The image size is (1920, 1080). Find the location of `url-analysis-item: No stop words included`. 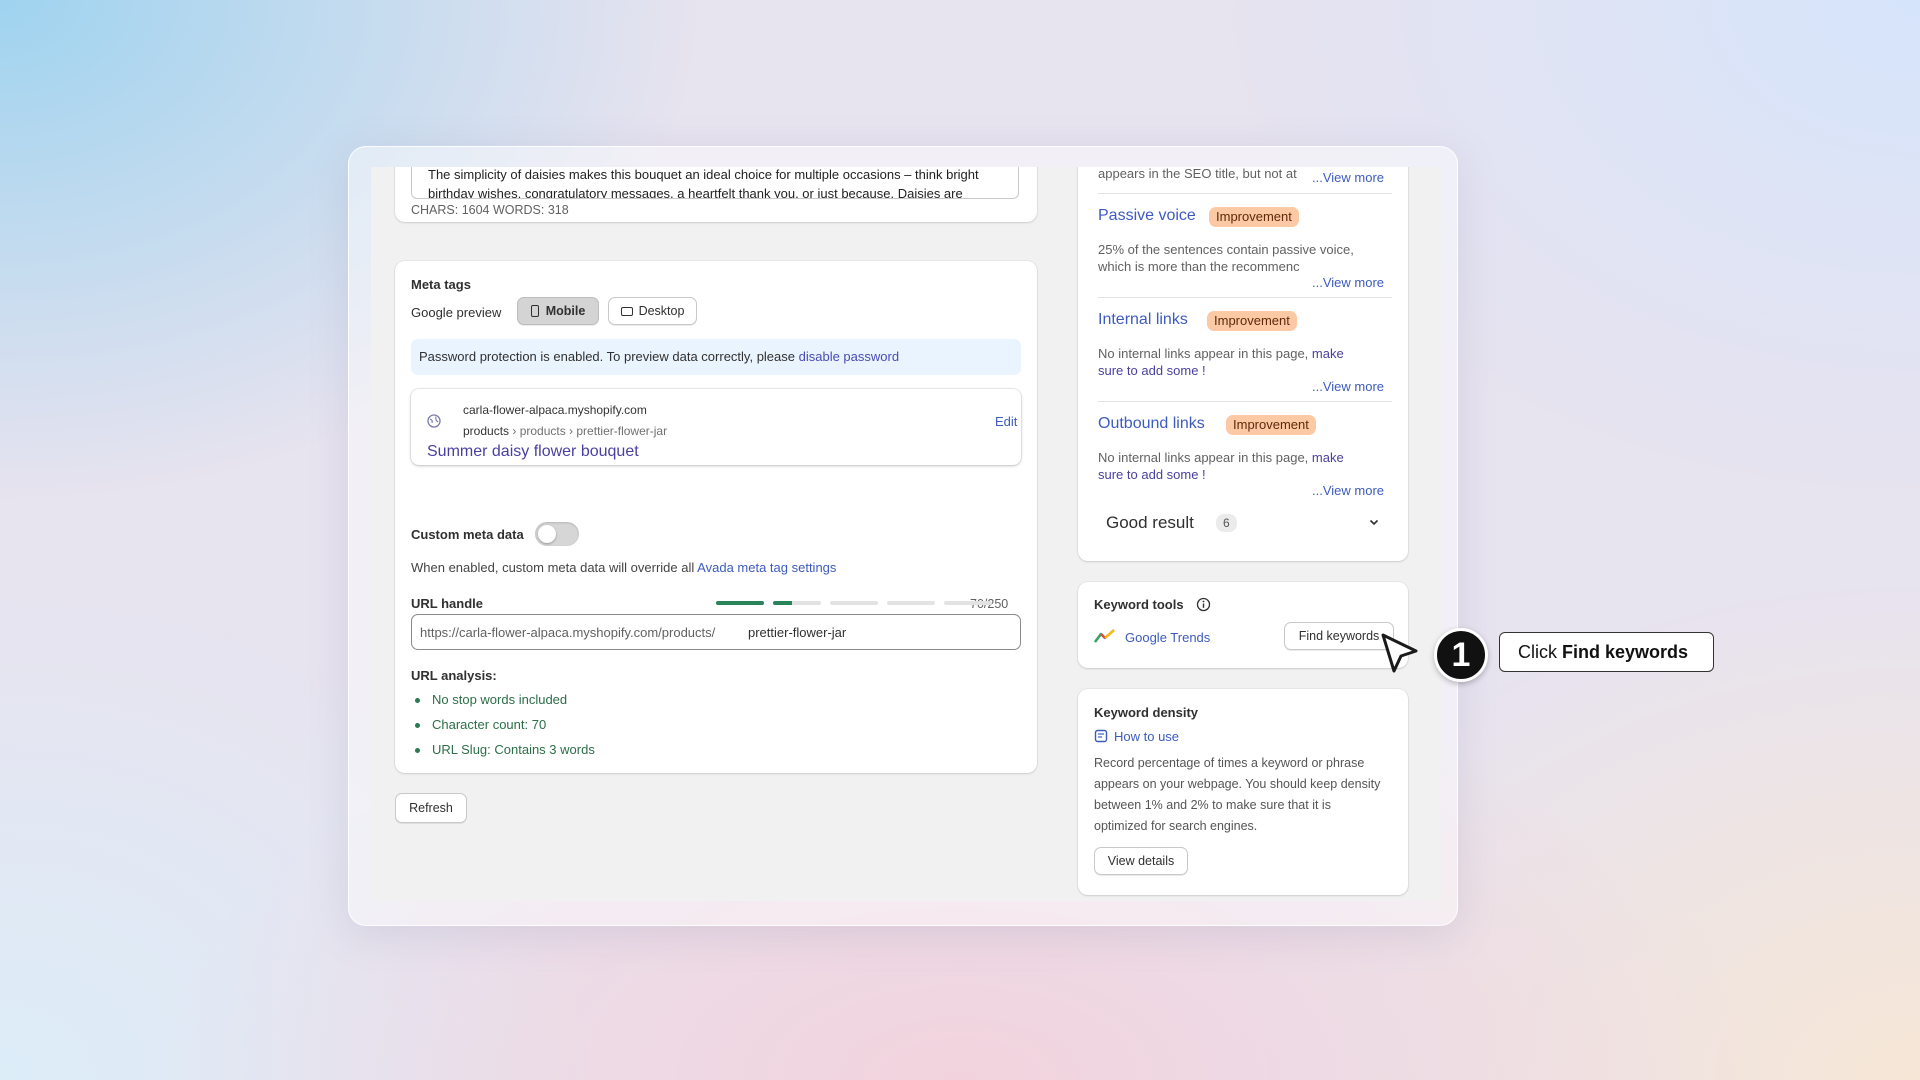

url-analysis-item: No stop words included is located at coordinates (500, 699).